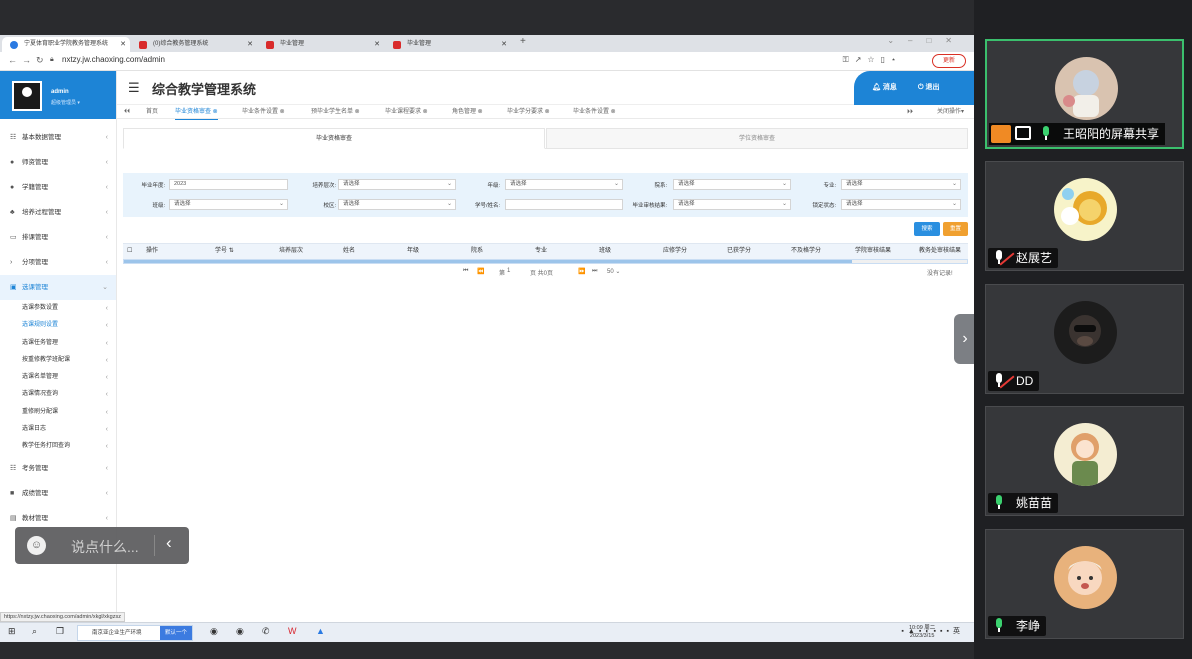 This screenshot has width=1192, height=659. Describe the element at coordinates (58, 446) in the screenshot. I see `submenu-return-query: 教学任务打回查询 ‹` at that location.